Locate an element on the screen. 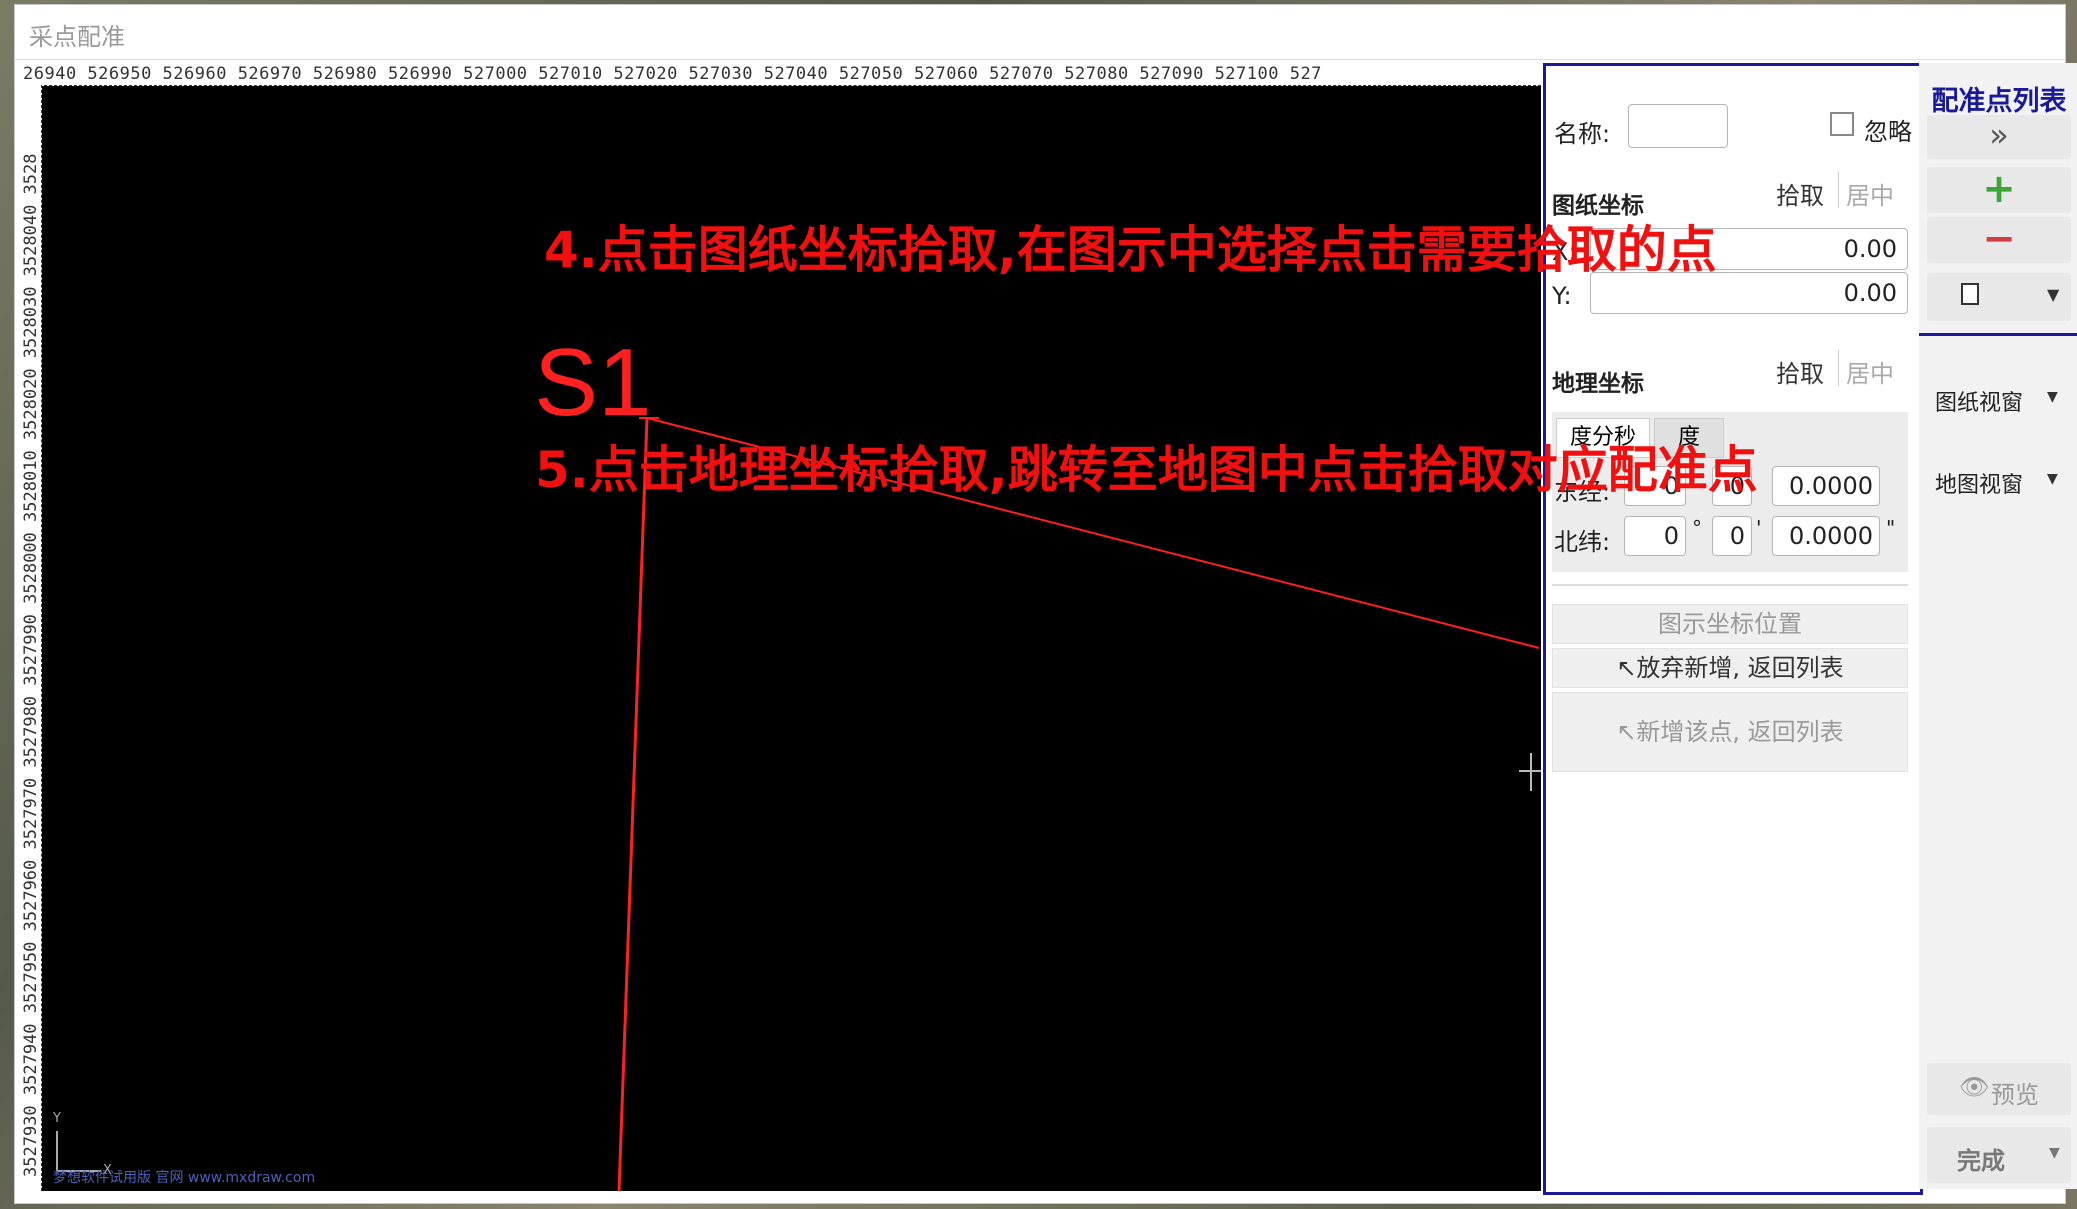 The width and height of the screenshot is (2077, 1209). preview-button: 👁 预览 is located at coordinates (1999, 1089).